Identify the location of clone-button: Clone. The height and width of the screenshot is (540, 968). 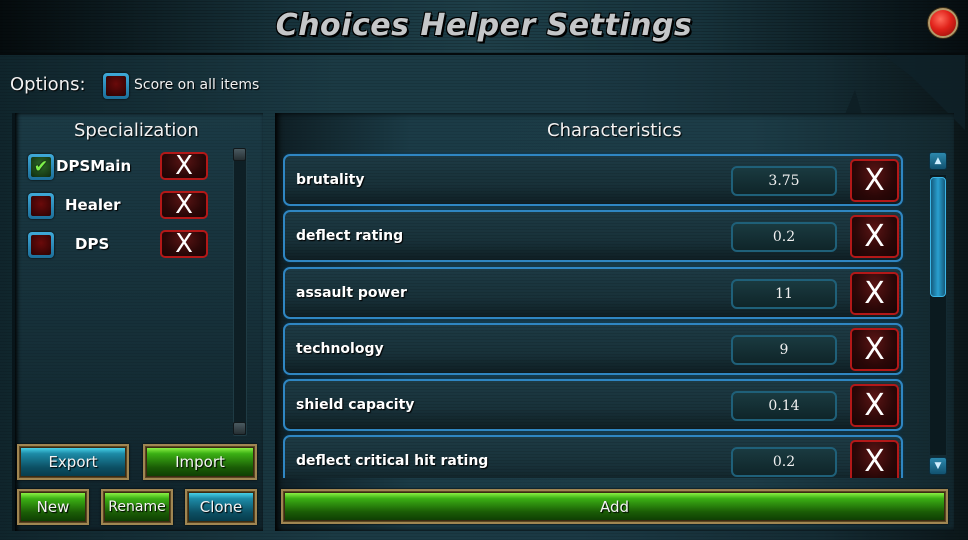
(221, 507).